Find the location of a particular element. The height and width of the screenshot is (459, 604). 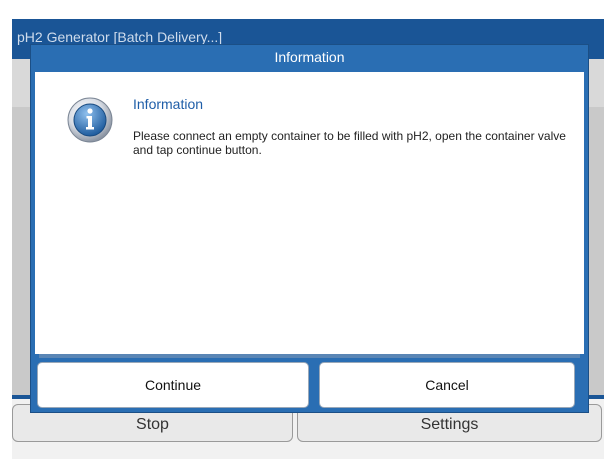

info-icon is located at coordinates (90, 120).